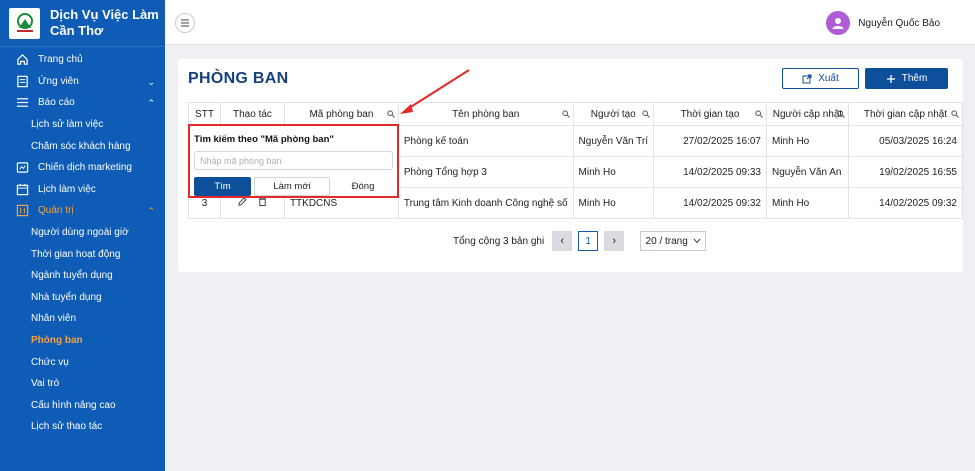 The width and height of the screenshot is (975, 471). I want to click on column-header-creator: Người tạo, so click(613, 114).